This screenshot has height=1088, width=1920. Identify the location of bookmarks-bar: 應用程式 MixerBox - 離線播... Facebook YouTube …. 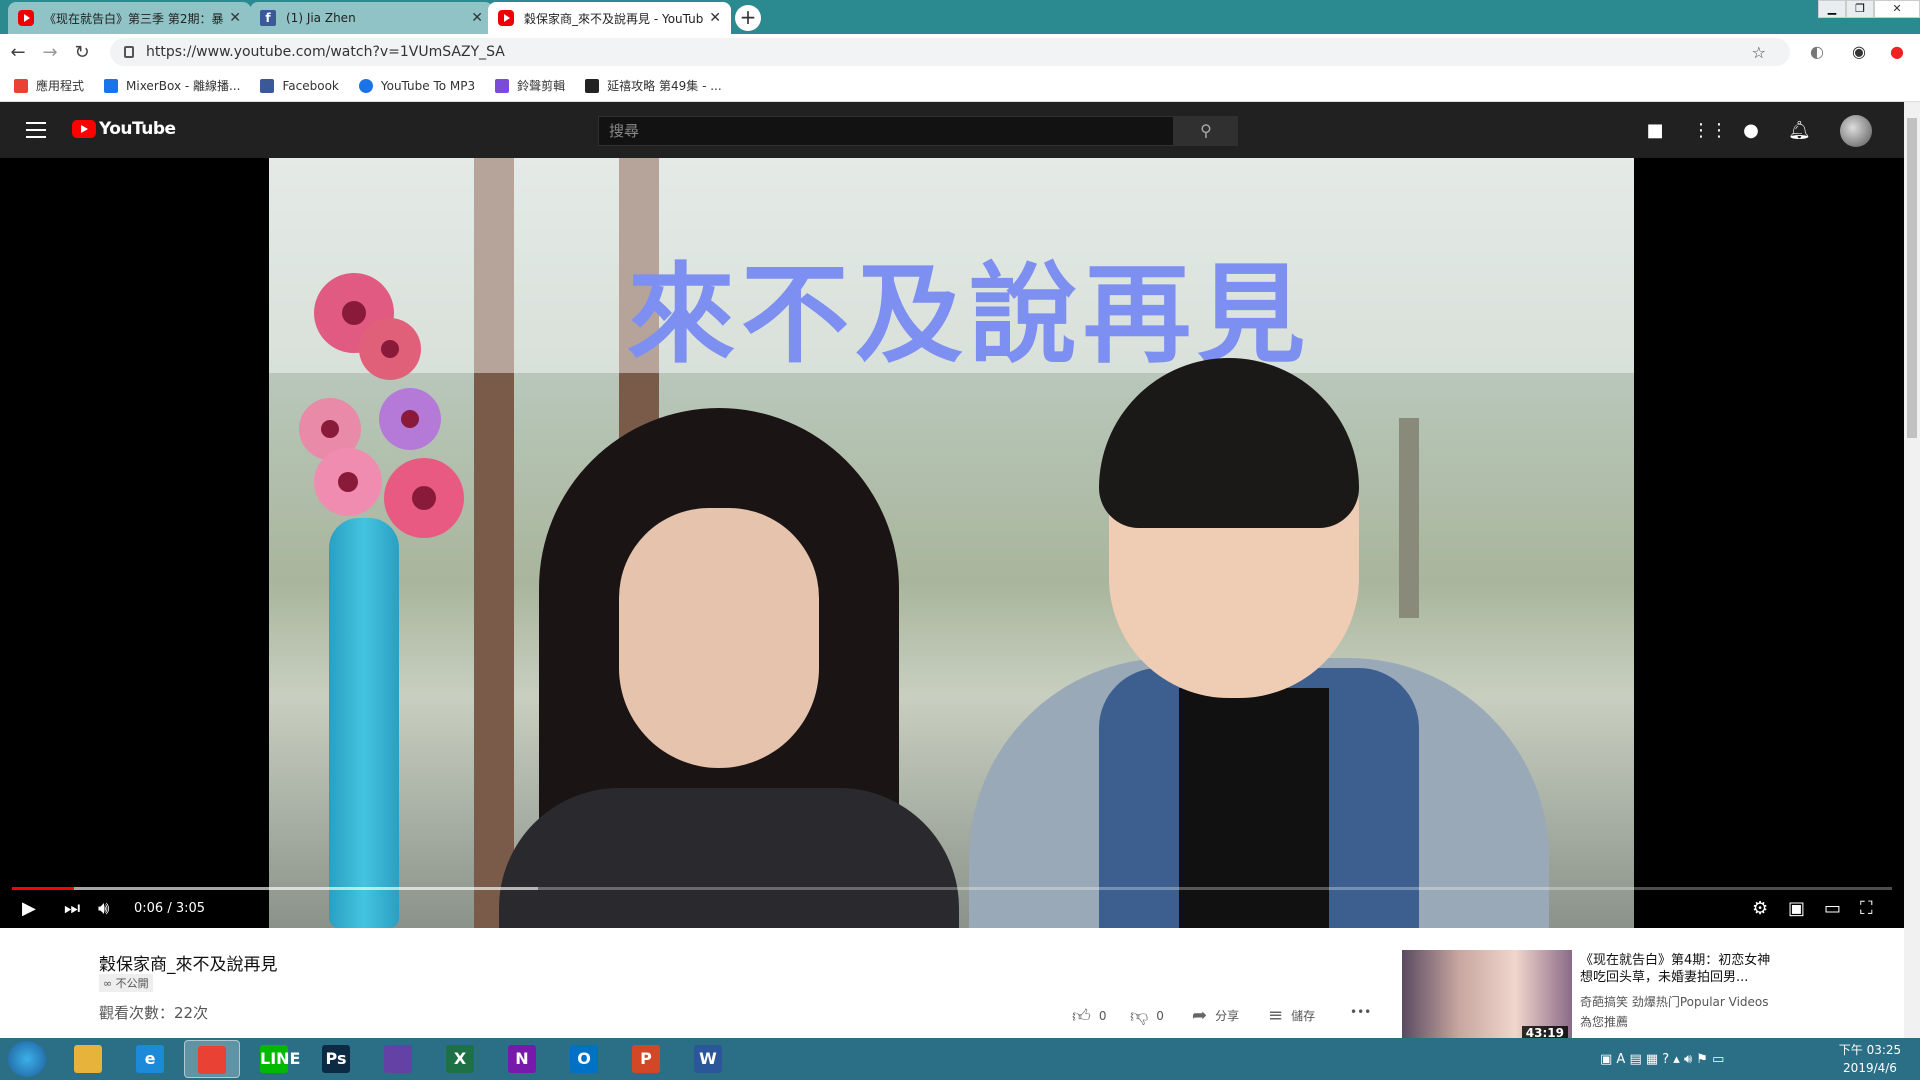
(960, 86).